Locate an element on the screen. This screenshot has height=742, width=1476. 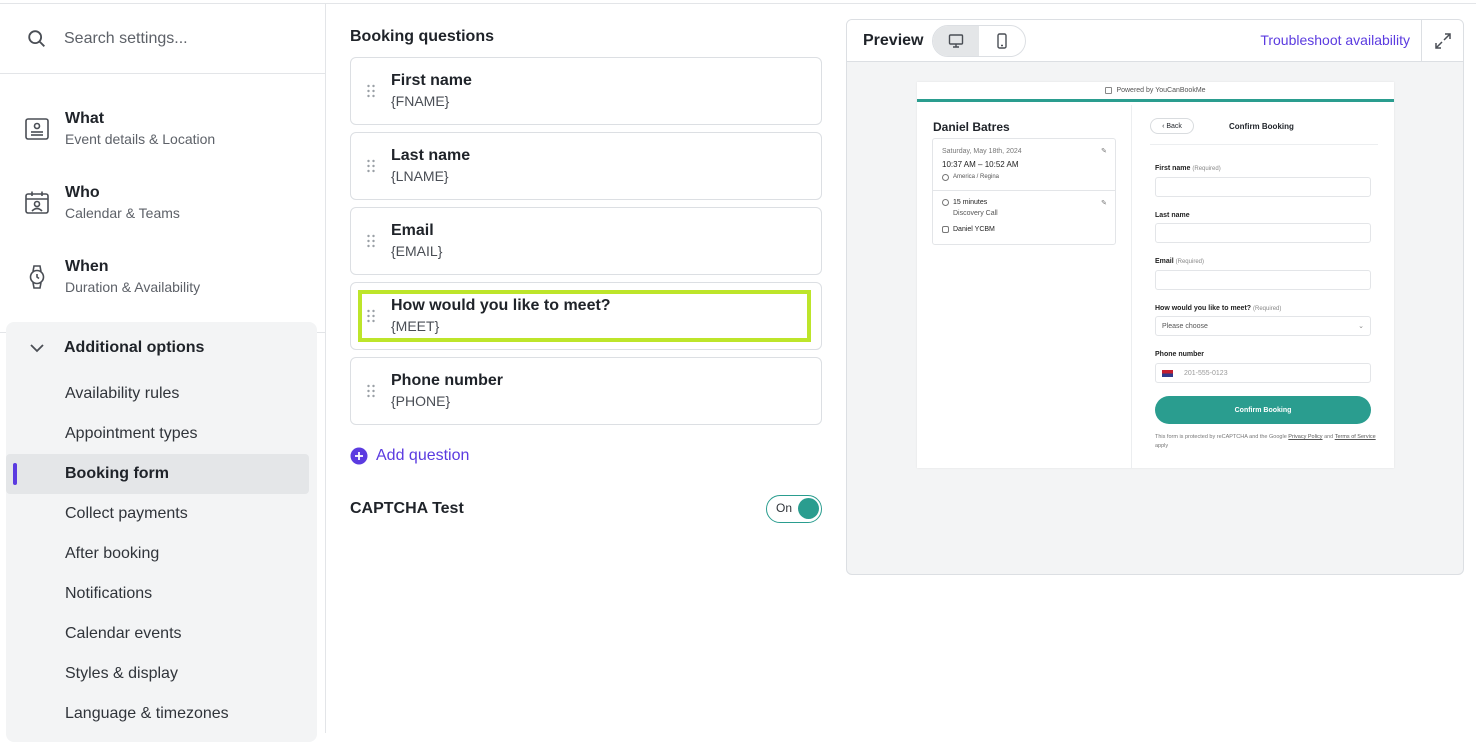
event-details-icon is located at coordinates (37, 129).